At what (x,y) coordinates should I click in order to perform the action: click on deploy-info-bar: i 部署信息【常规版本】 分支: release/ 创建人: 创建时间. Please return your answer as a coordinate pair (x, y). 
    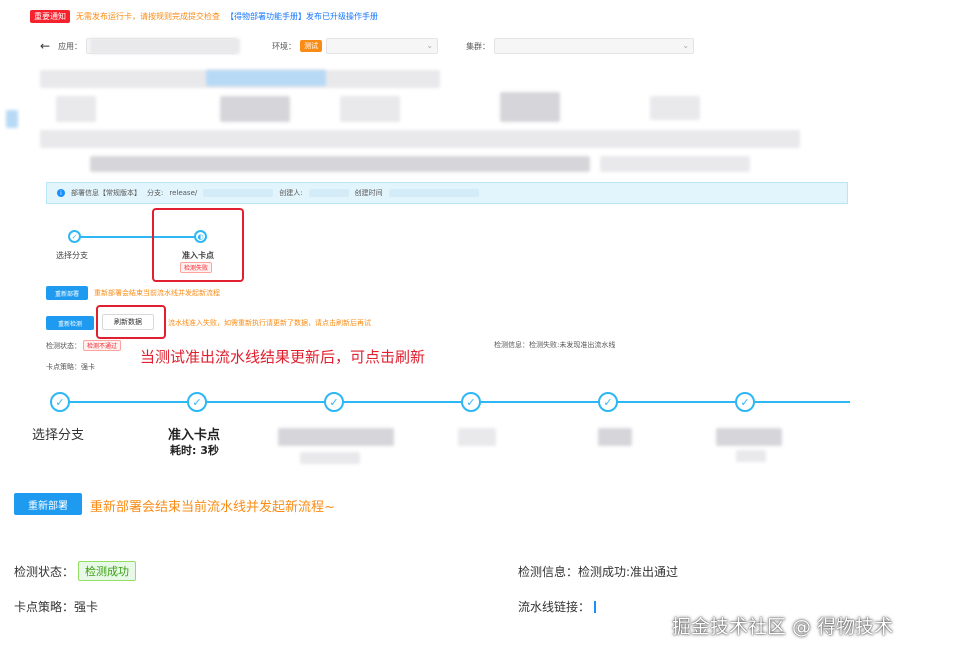
    Looking at the image, I should click on (447, 193).